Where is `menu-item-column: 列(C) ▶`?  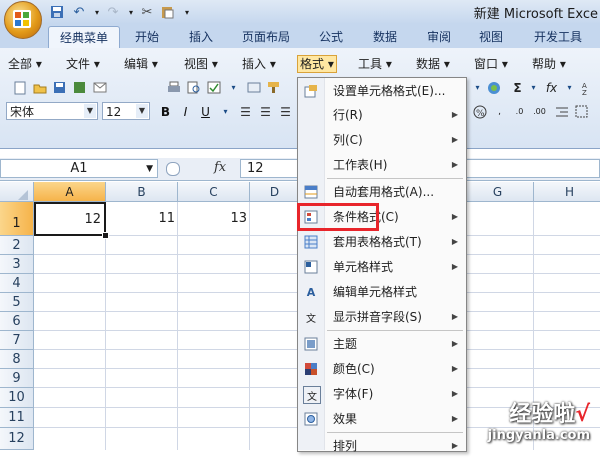
menu-item-column: 列(C) ▶ is located at coordinates (381, 140).